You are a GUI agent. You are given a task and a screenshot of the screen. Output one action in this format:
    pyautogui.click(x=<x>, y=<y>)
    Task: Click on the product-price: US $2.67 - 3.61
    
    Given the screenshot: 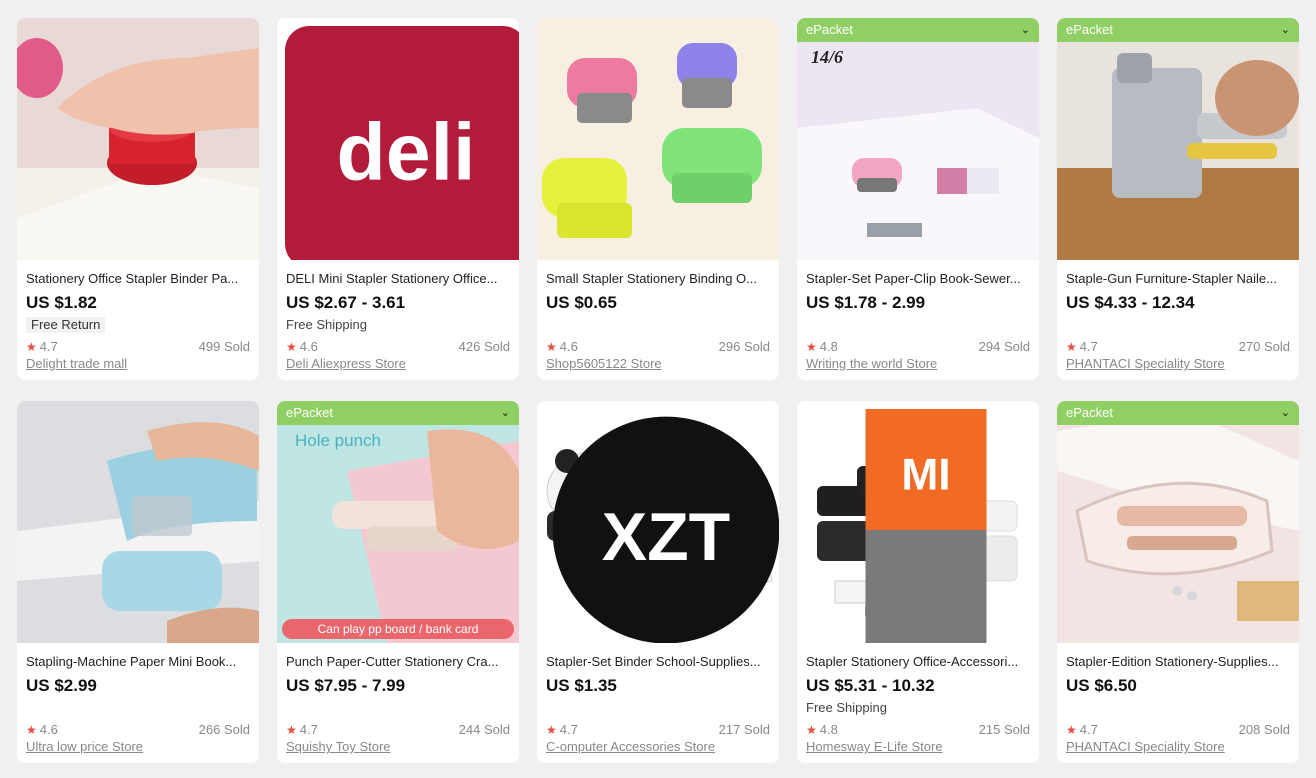 What is the action you would take?
    pyautogui.click(x=346, y=302)
    